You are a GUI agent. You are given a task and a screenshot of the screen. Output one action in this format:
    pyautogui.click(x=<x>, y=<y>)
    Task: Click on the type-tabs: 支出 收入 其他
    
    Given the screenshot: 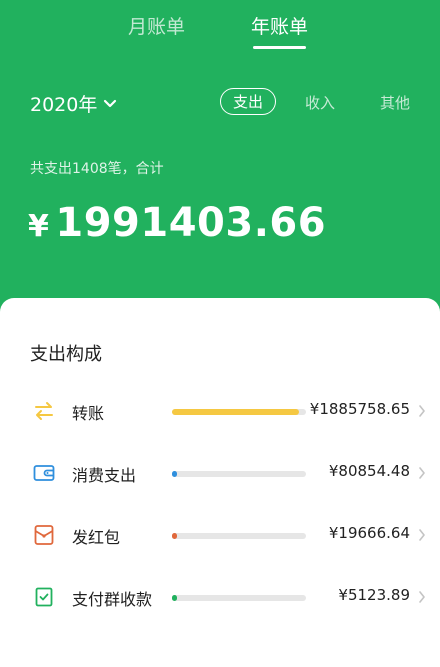 What is the action you would take?
    pyautogui.click(x=220, y=103)
    